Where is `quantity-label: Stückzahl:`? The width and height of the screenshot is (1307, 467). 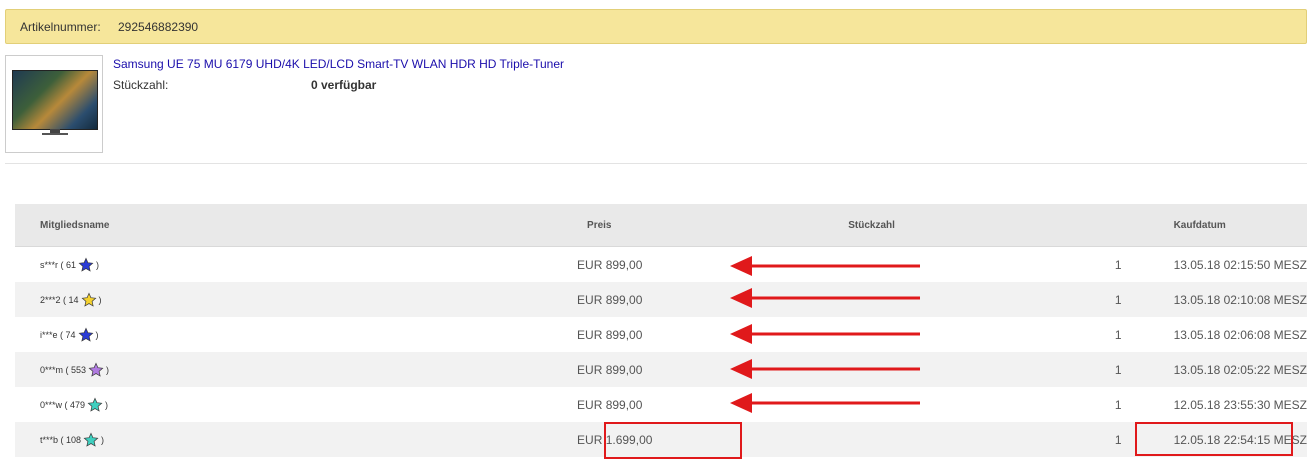
quantity-label: Stückzahl: is located at coordinates (141, 85).